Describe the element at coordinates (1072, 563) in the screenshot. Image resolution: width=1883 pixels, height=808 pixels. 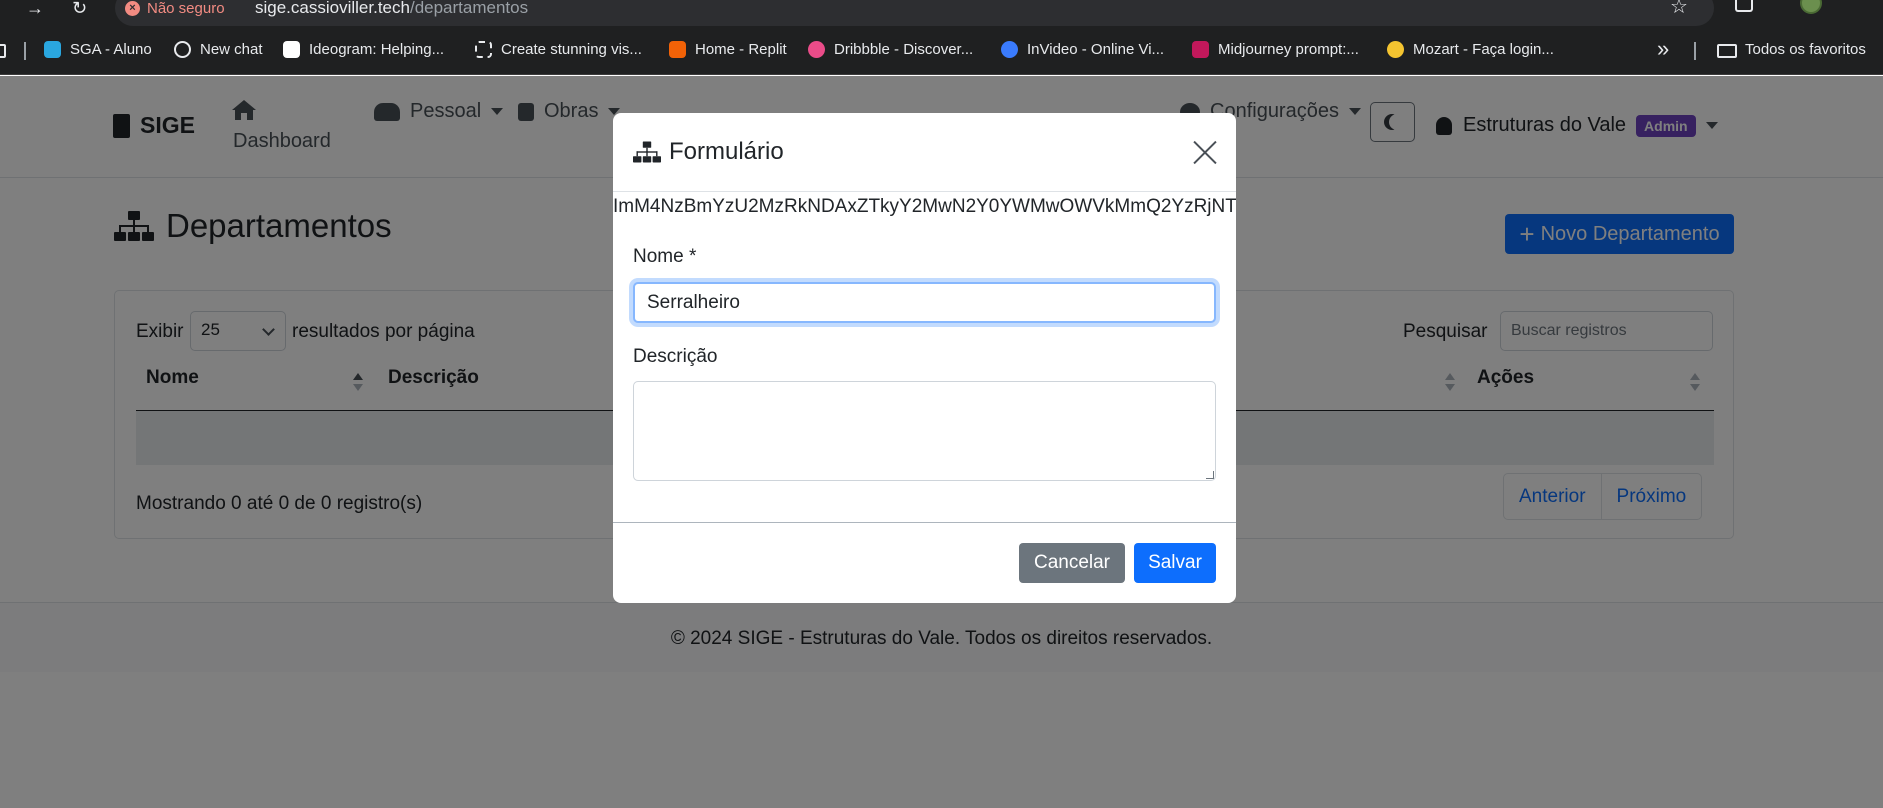
I see `cancel-button: Cancelar` at that location.